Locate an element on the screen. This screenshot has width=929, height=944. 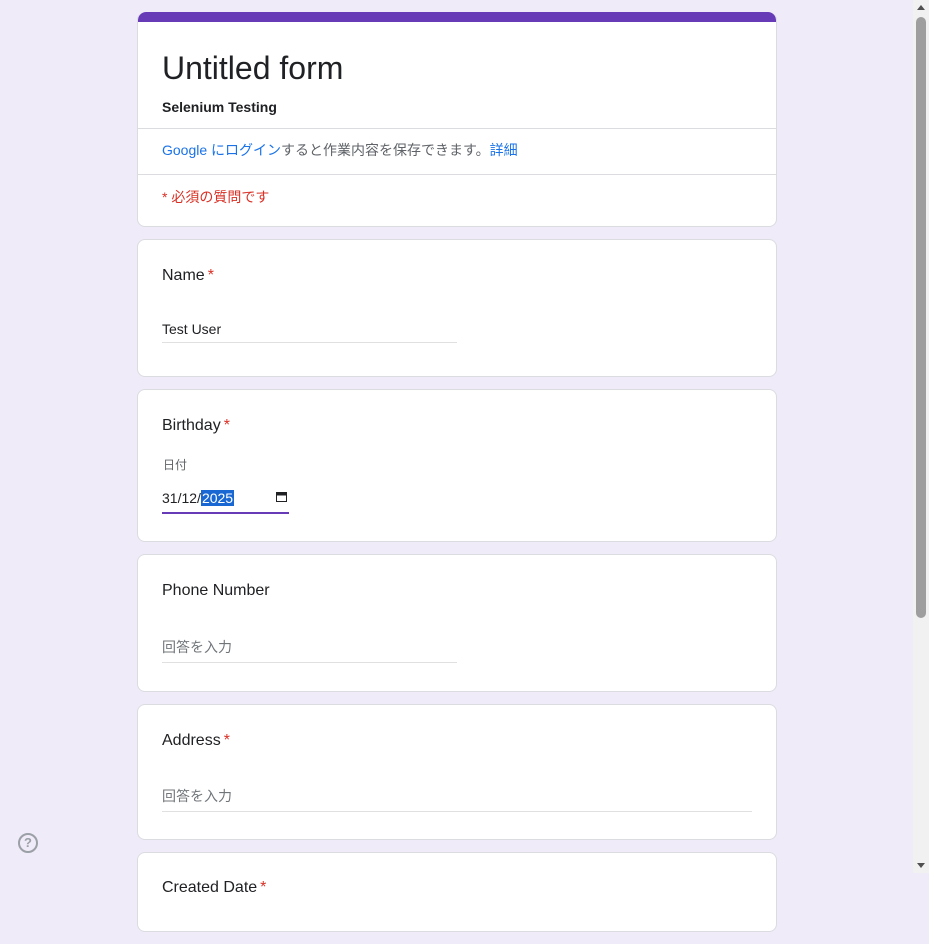
vertical-scrollbar is located at coordinates (921, 436).